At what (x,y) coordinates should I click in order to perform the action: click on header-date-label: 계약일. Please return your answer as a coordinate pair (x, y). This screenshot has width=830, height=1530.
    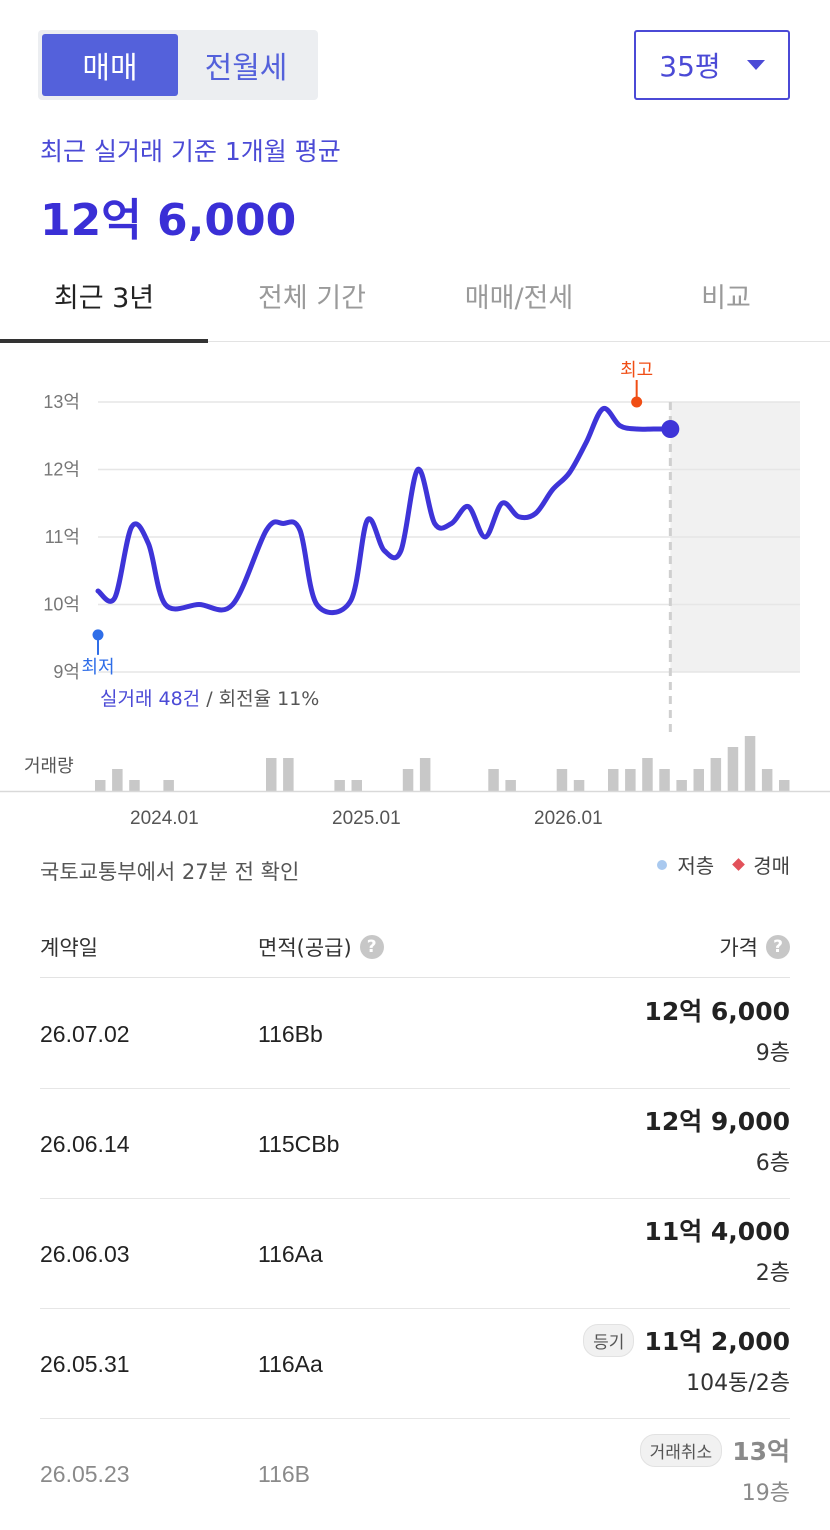
    Looking at the image, I should click on (69, 948).